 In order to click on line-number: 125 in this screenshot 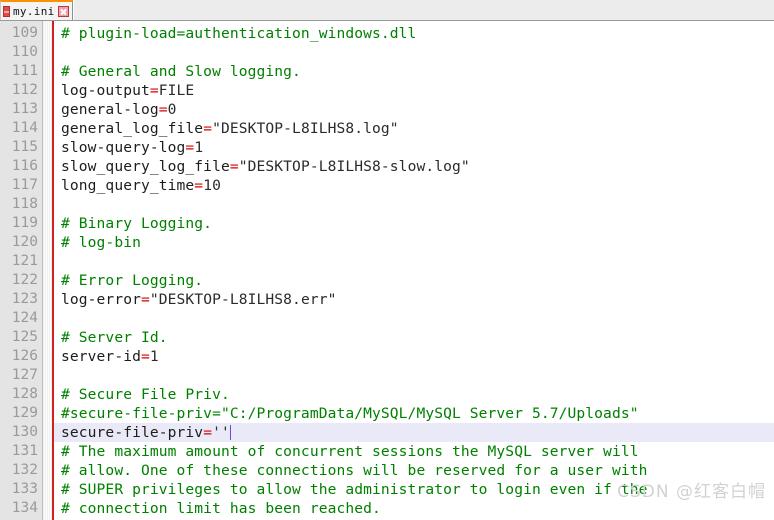, I will do `click(24, 337)`.